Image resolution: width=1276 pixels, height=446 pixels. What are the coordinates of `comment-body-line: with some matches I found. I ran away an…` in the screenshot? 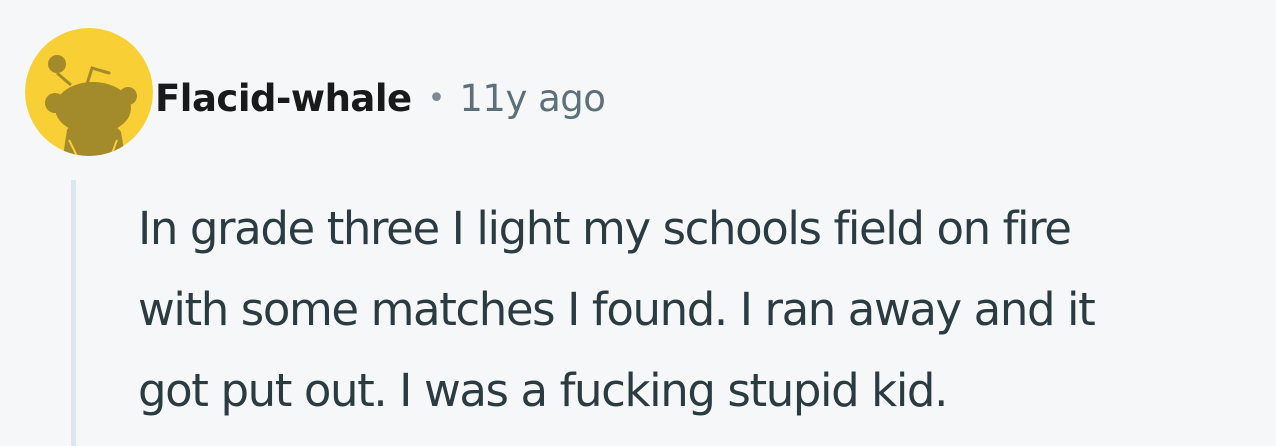 It's located at (617, 309).